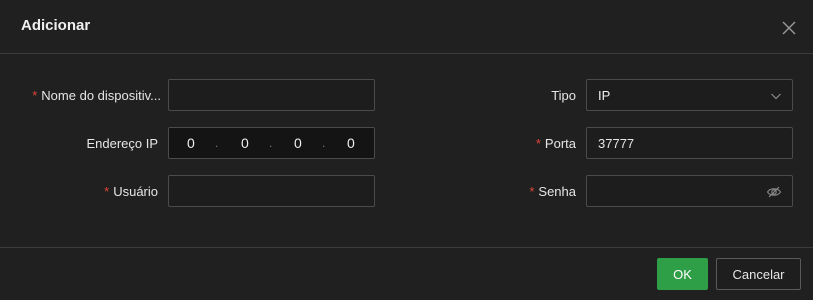  Describe the element at coordinates (122, 143) in the screenshot. I see `ip-address-label: Endereço IP` at that location.